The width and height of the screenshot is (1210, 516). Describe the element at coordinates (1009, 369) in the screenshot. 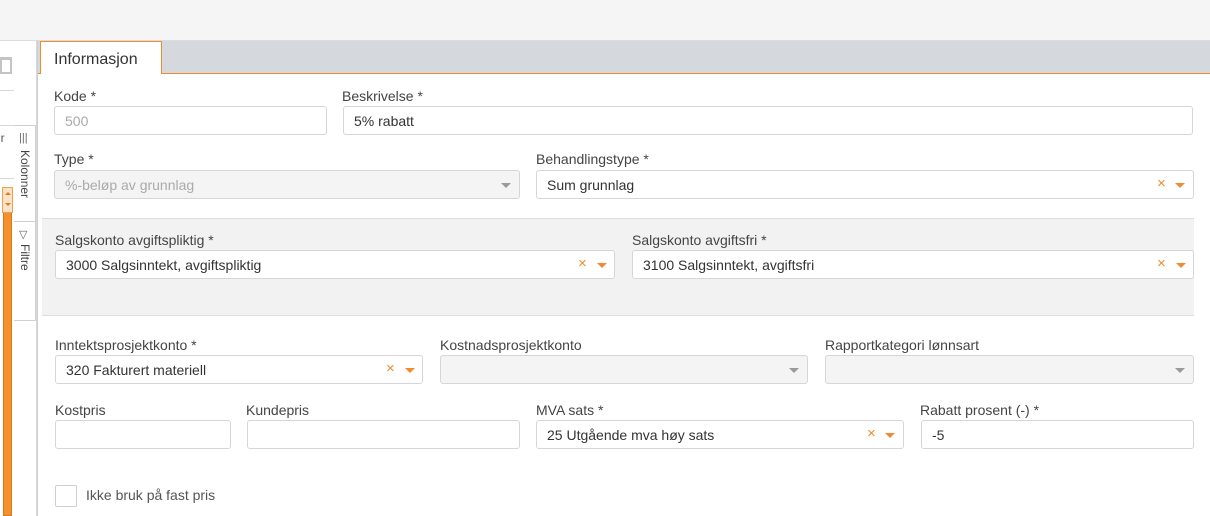

I see `rapportkategori-select` at that location.